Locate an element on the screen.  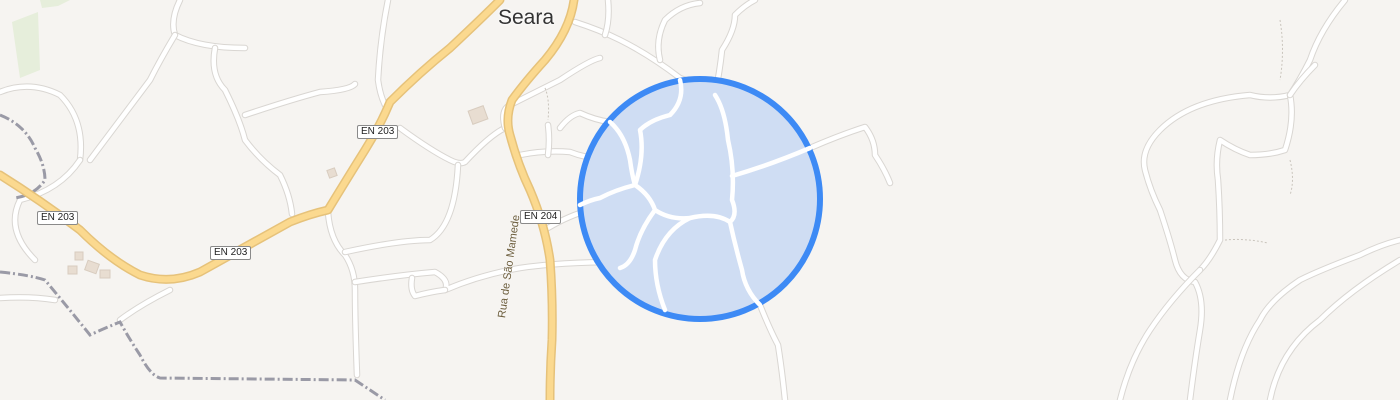
location-accuracy-circle is located at coordinates (700, 199).